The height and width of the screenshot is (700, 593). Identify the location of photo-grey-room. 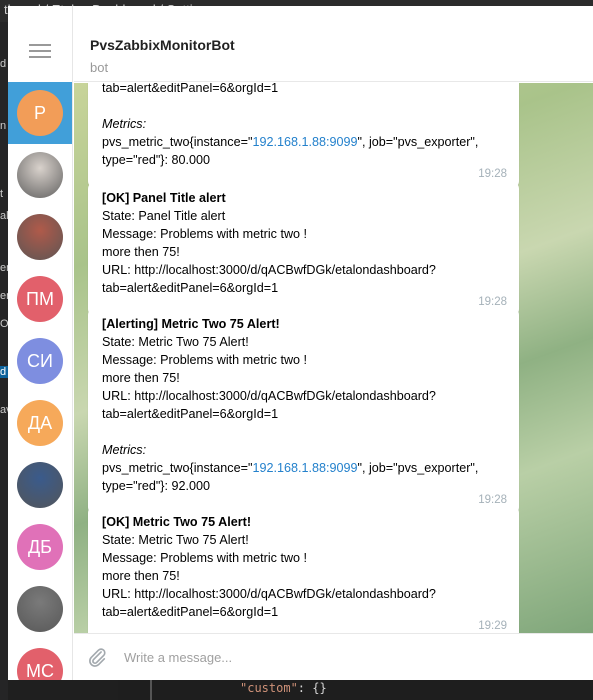
(40, 609).